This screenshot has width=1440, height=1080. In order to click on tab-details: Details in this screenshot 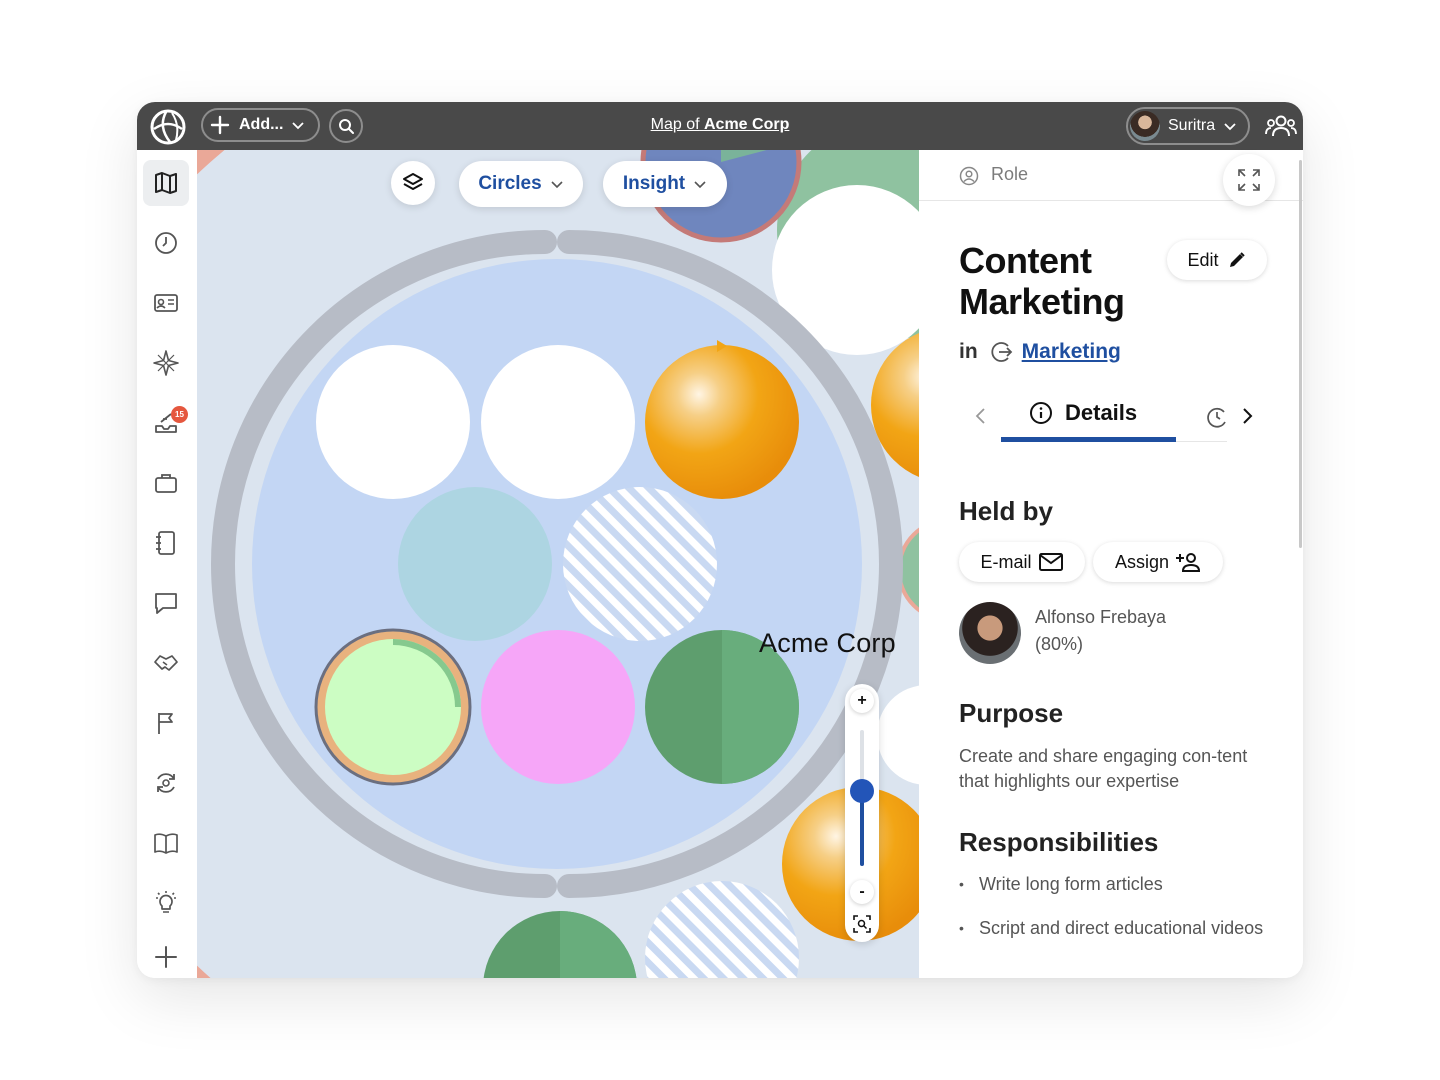, I will do `click(1083, 413)`.